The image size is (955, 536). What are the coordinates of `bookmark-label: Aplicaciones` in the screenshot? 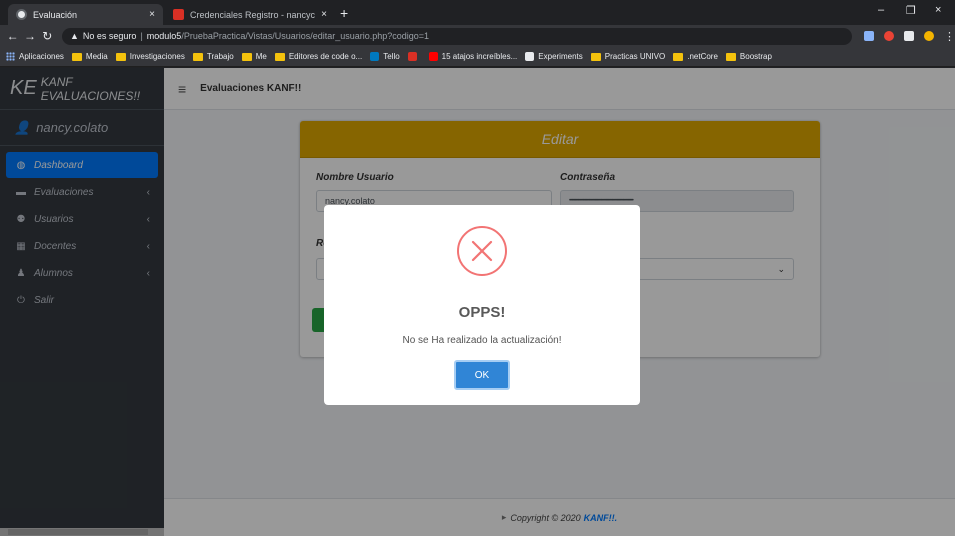 It's located at (41, 56).